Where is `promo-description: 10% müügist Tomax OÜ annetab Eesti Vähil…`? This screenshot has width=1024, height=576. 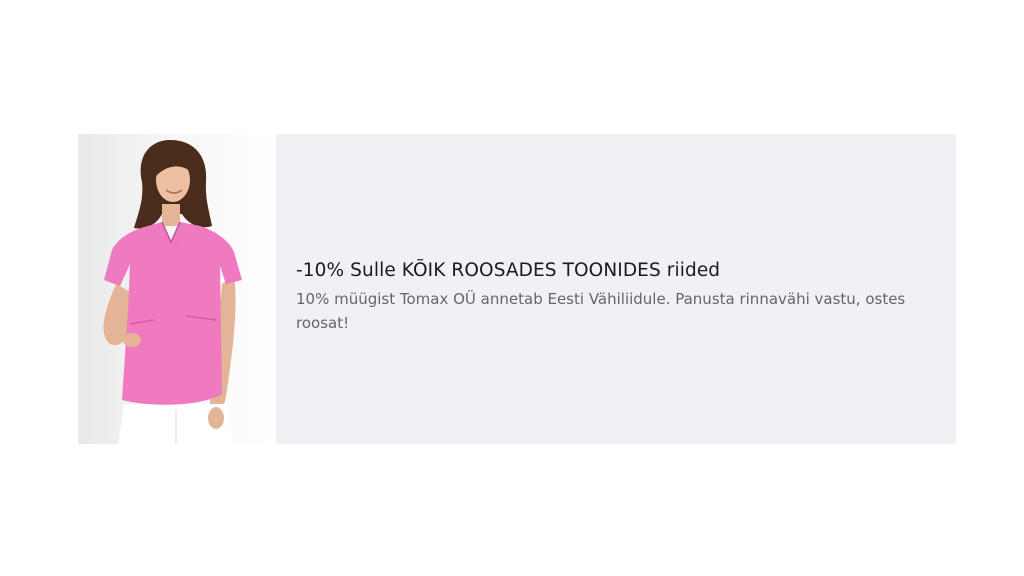
promo-description: 10% müügist Tomax OÜ annetab Eesti Vähil… is located at coordinates (601, 311).